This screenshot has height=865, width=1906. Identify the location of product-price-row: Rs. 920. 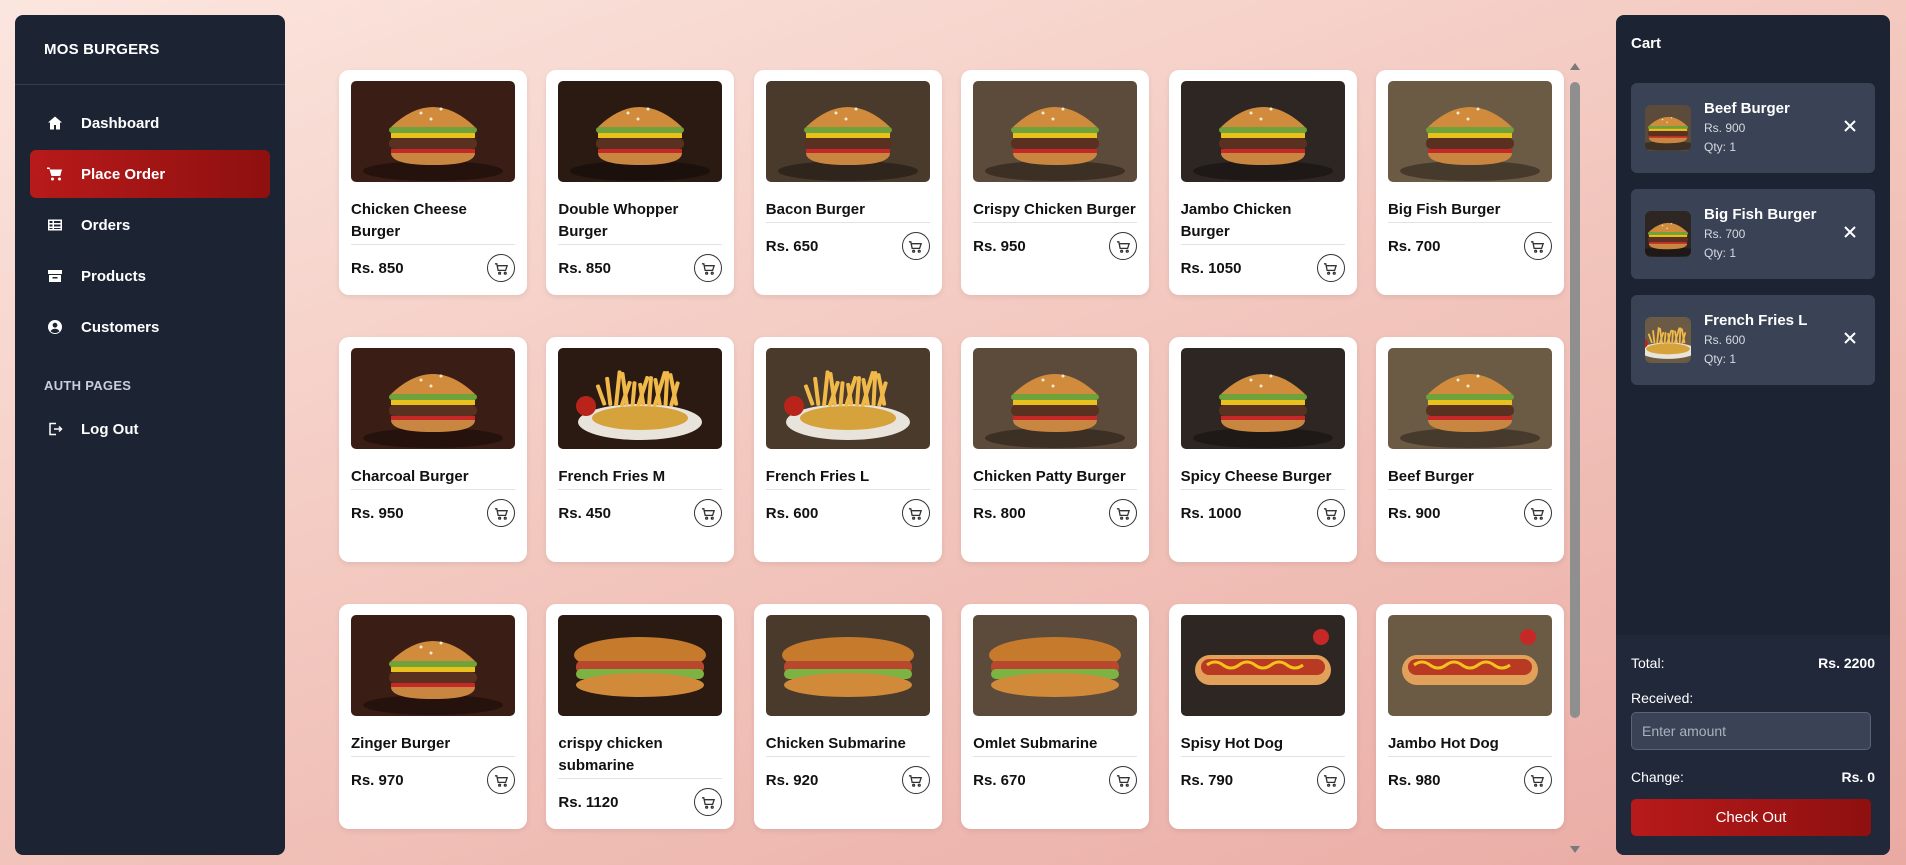
(848, 780).